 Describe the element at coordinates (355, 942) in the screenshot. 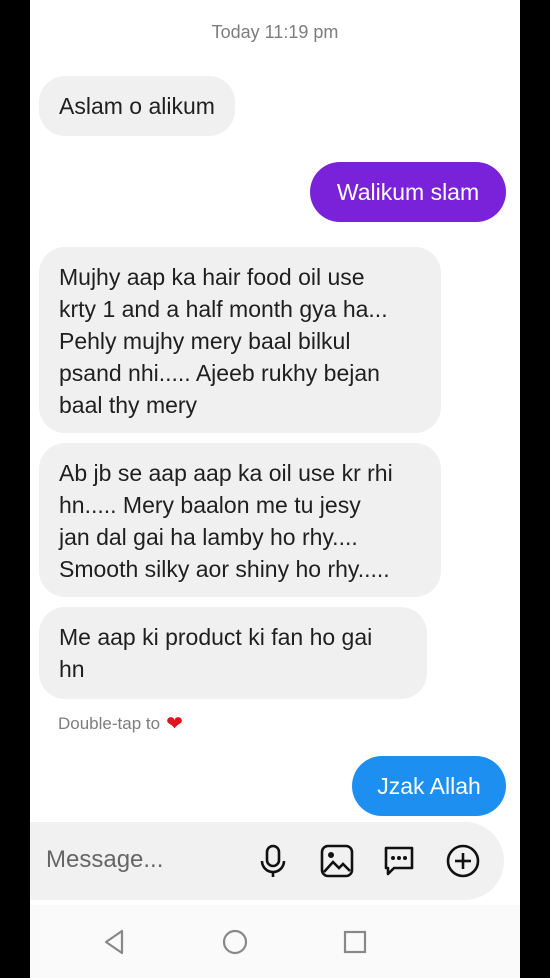

I see `recents-icon` at that location.